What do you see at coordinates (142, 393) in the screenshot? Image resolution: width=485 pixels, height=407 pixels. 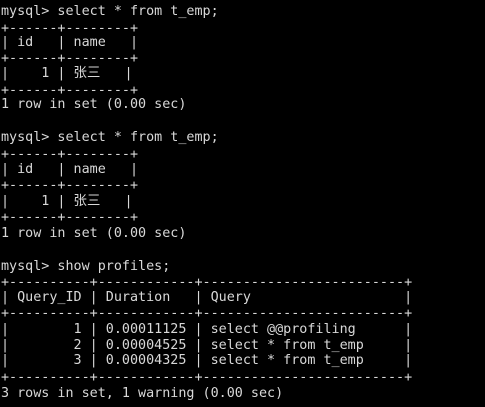 I see `result-summary: 3 rows in set, 1 warning (0.00 sec)` at bounding box center [142, 393].